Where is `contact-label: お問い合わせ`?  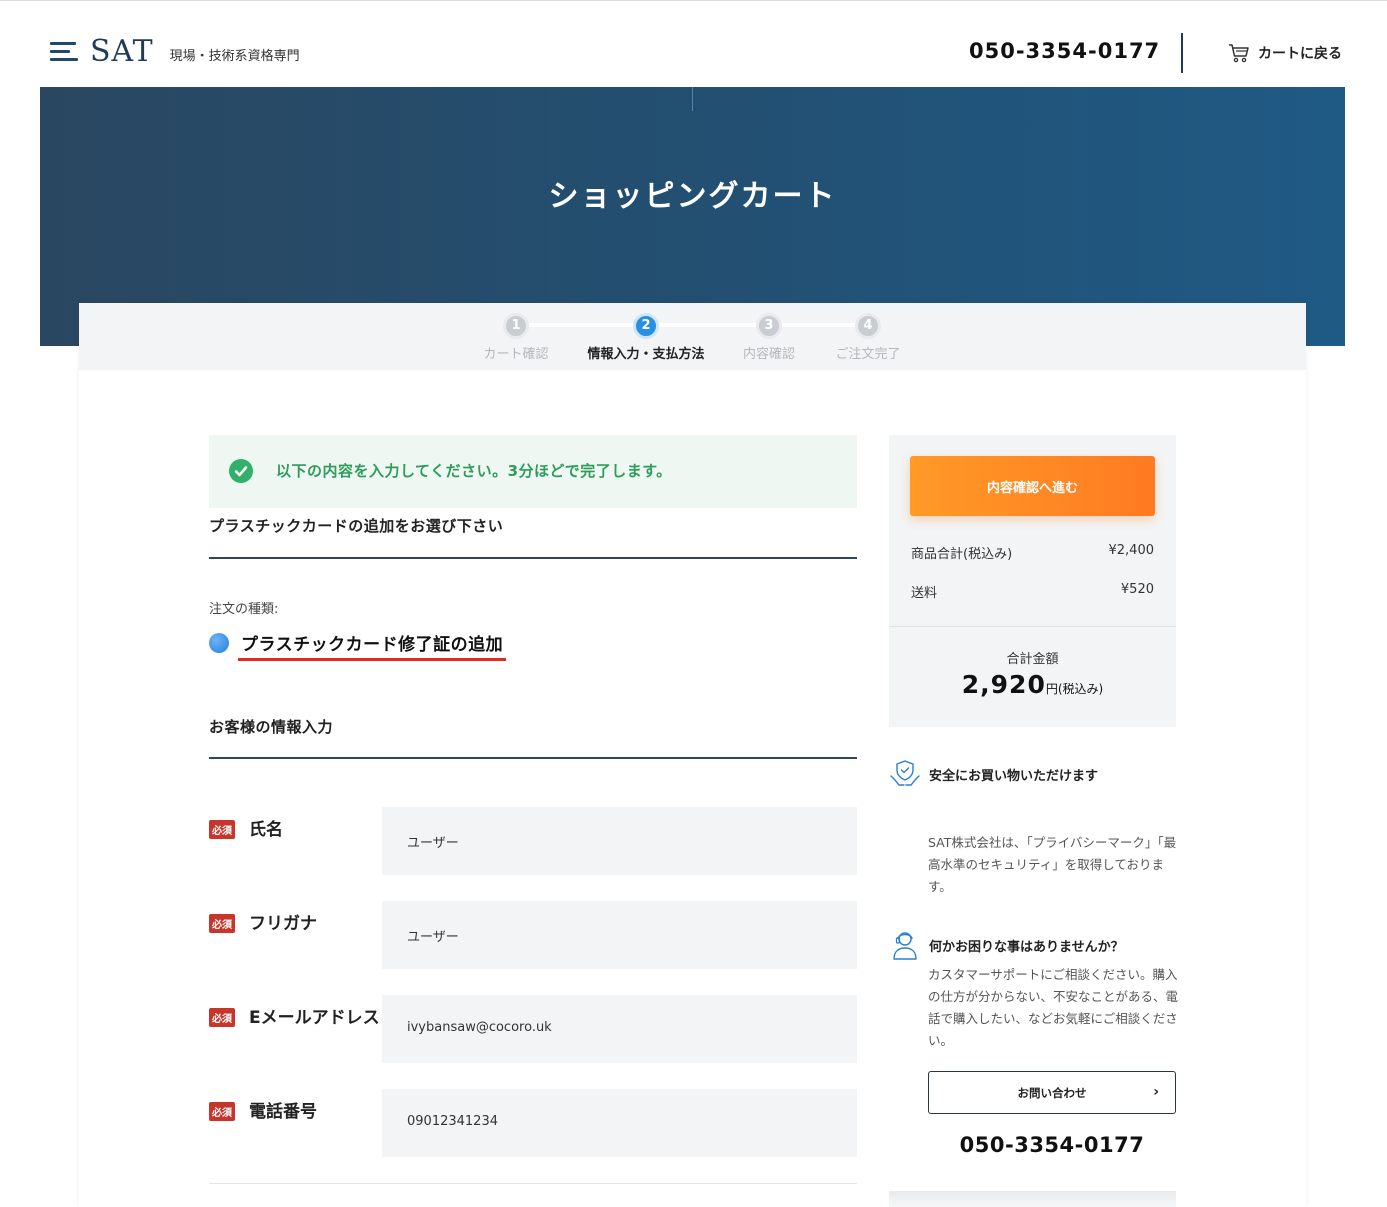
contact-label: お問い合わせ is located at coordinates (1052, 1092).